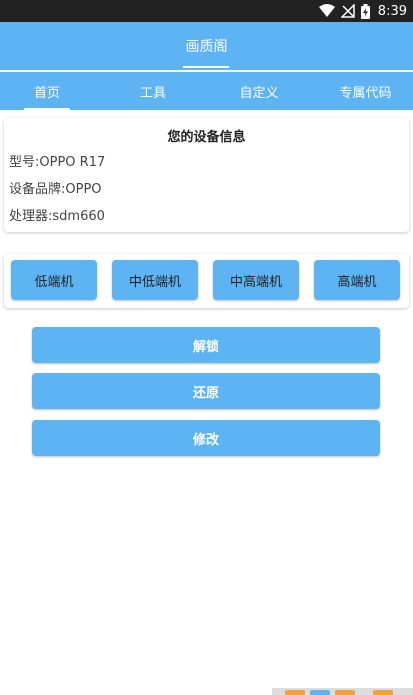 The image size is (413, 695). I want to click on tier-low-button: 低端机, so click(54, 280).